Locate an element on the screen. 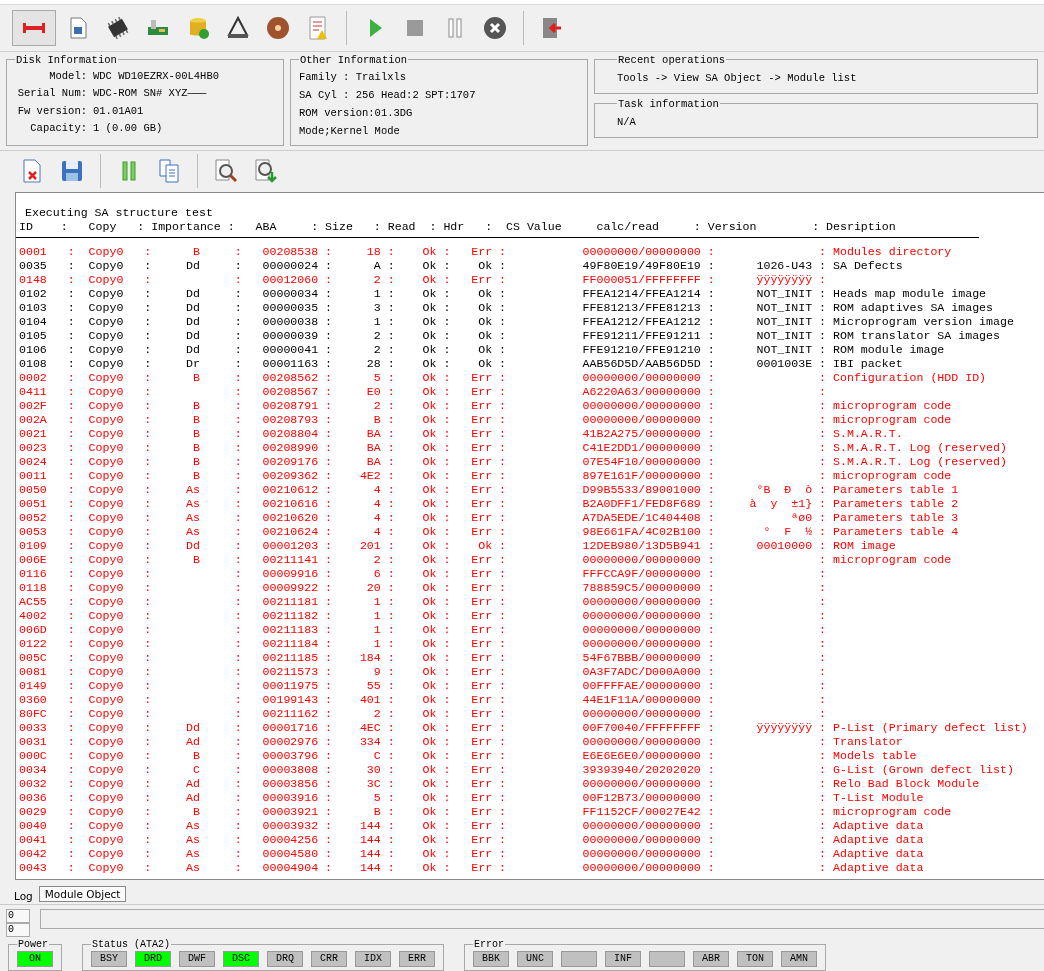  magnifier-arrow-icon is located at coordinates (266, 171).